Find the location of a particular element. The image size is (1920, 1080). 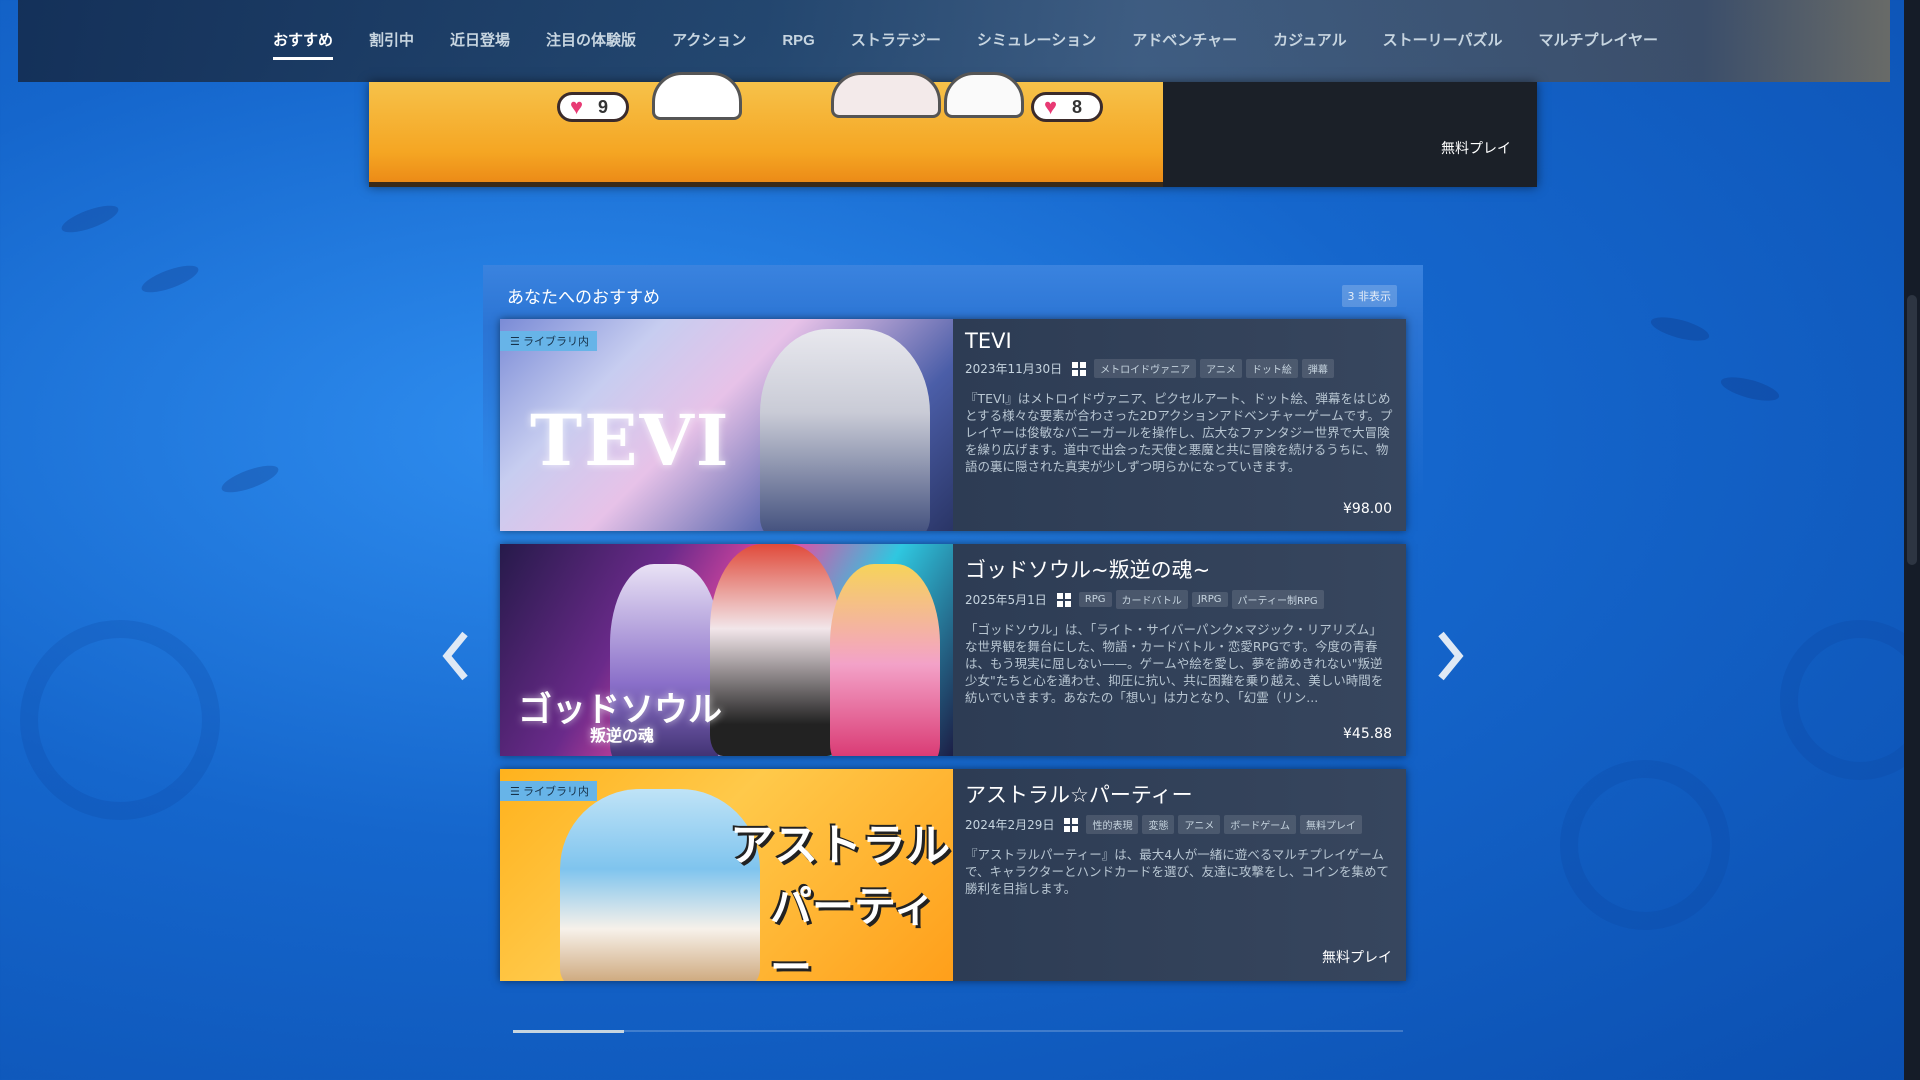

banner-art: 9 8 is located at coordinates (766, 129).